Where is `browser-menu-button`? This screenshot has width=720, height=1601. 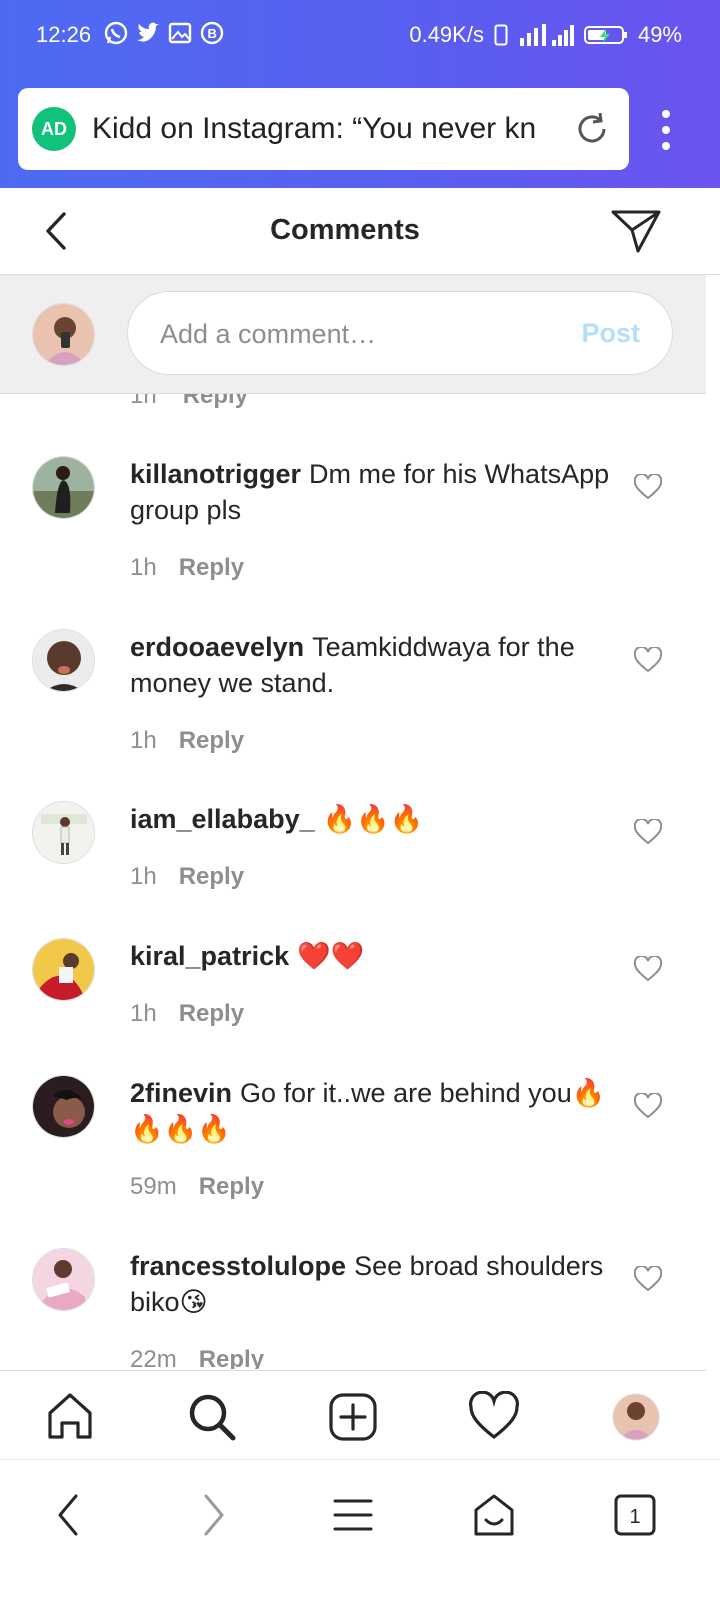 browser-menu-button is located at coordinates (353, 1515).